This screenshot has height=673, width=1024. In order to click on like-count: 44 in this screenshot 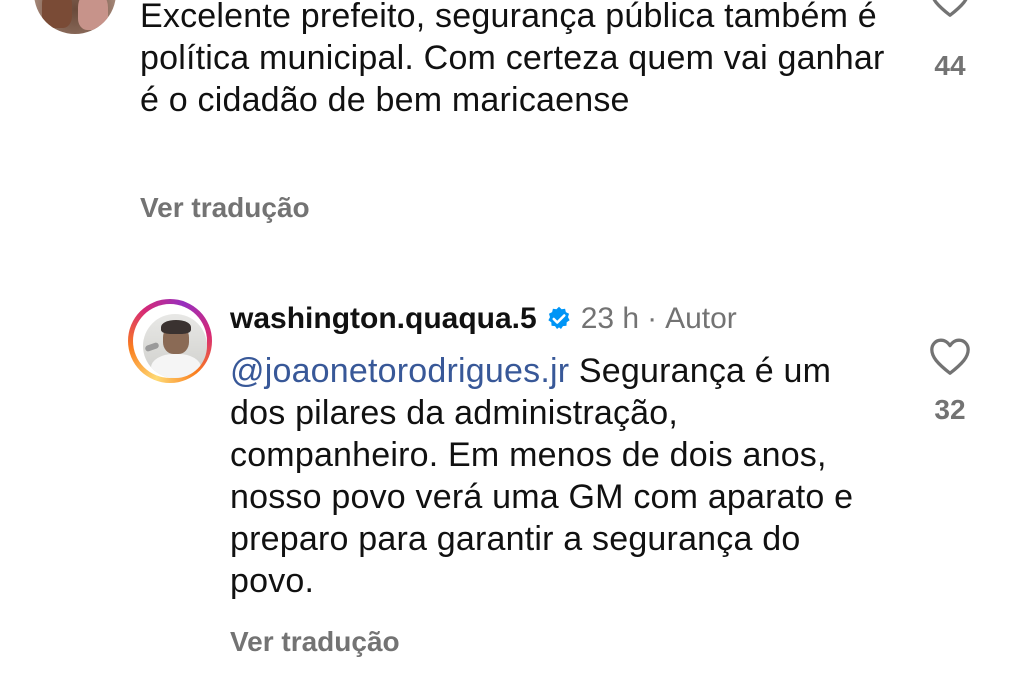, I will do `click(950, 65)`.